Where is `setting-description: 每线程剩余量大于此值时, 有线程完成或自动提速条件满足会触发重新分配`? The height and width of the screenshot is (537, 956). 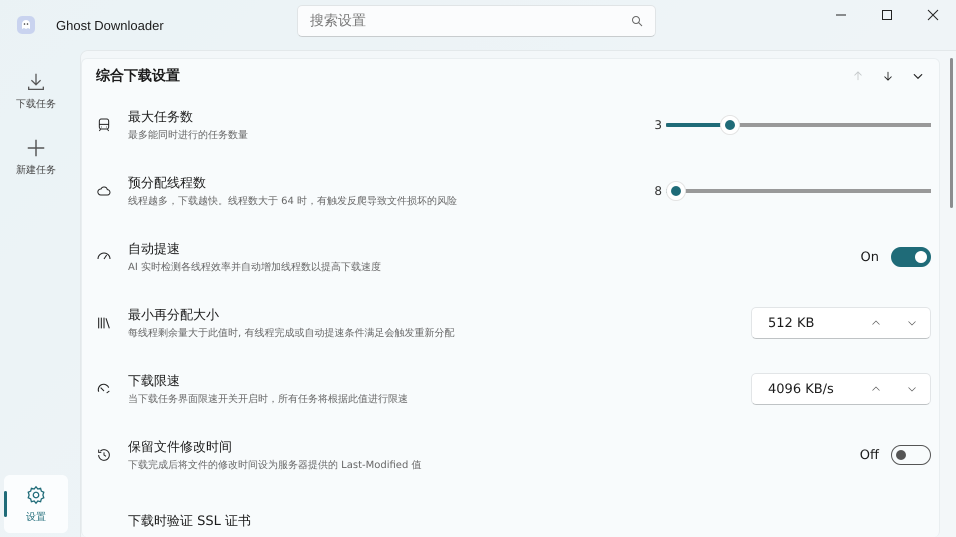
setting-description: 每线程剩余量大于此值时, 有线程完成或自动提速条件满足会触发重新分配 is located at coordinates (292, 333).